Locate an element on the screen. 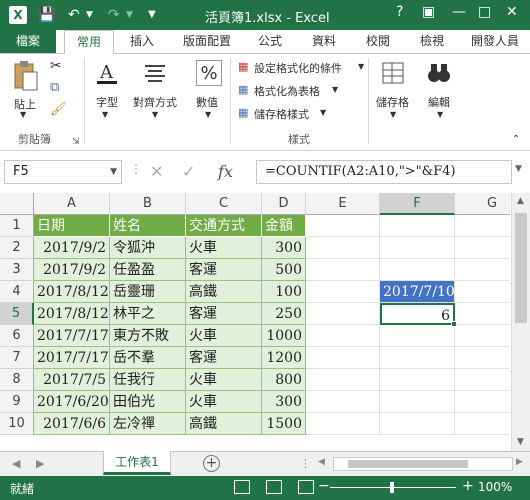 The height and width of the screenshot is (500, 530). page-break-view-icon is located at coordinates (306, 487).